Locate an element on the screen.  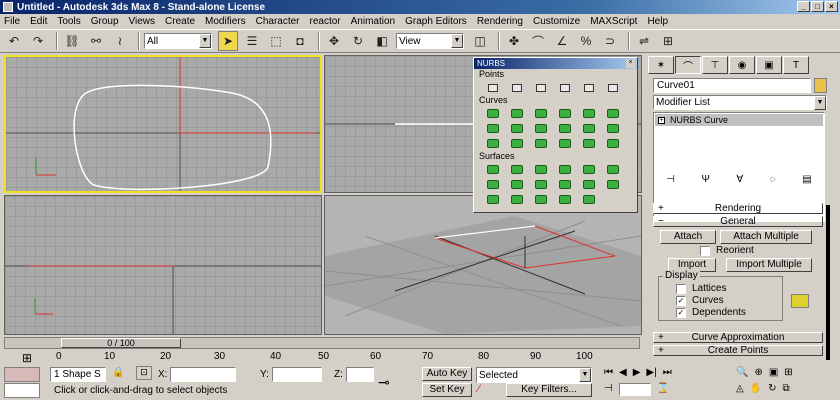
goto-end-icon: ⏭ is located at coordinates (667, 372).